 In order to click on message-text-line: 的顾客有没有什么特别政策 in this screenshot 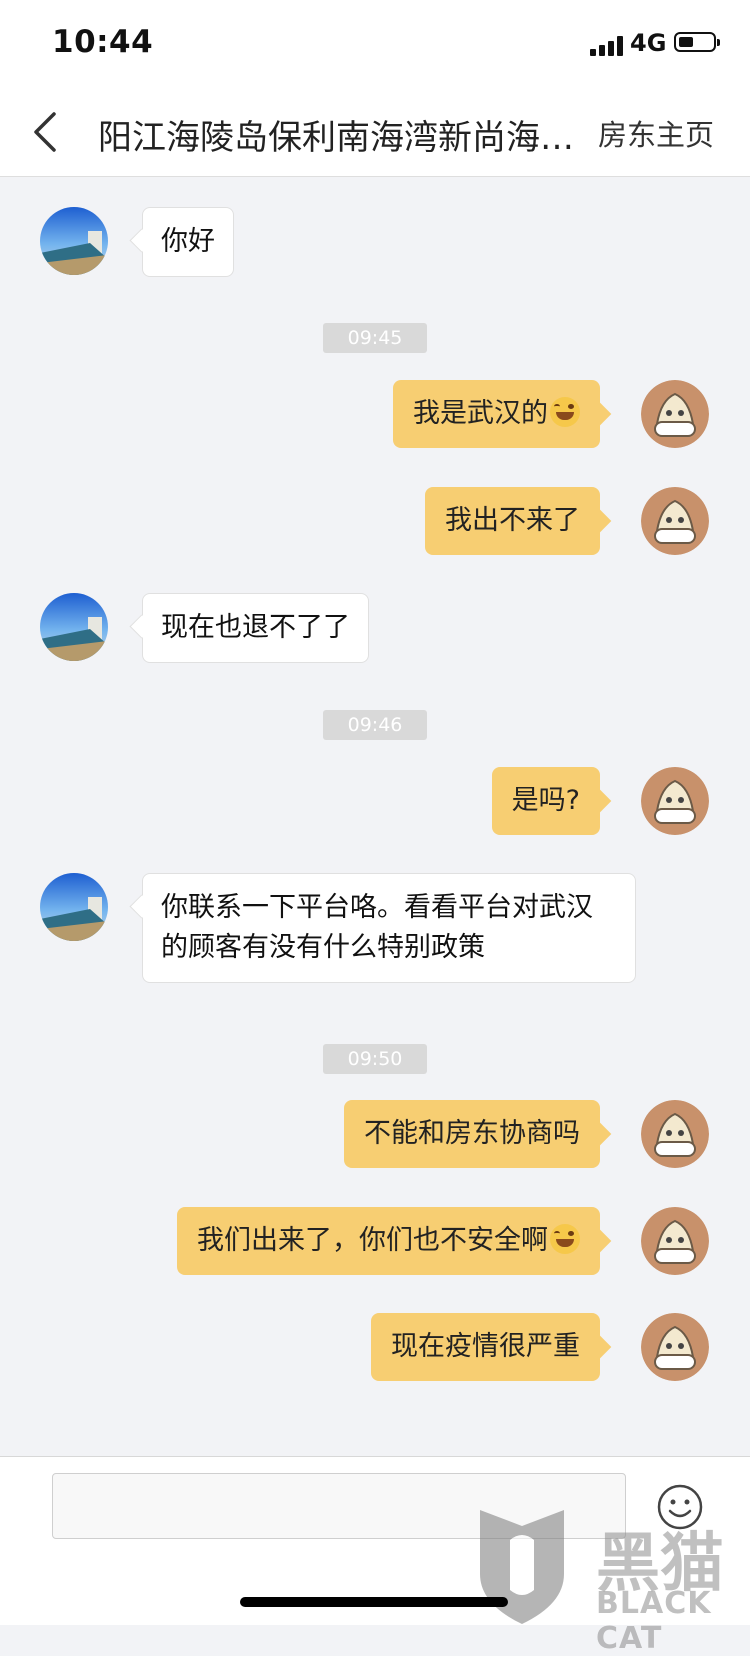, I will do `click(323, 947)`.